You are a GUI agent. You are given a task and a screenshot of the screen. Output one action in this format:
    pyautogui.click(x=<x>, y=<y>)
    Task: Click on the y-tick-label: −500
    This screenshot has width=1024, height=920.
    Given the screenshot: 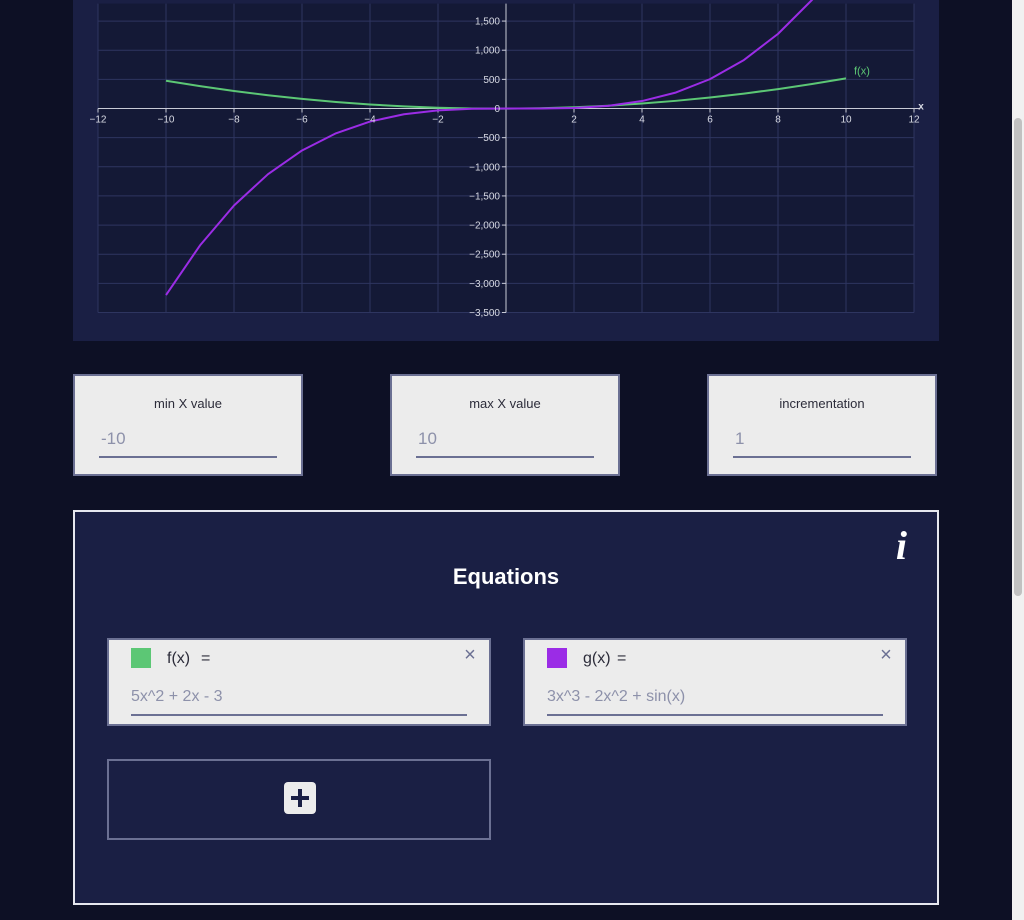 What is the action you would take?
    pyautogui.click(x=488, y=138)
    